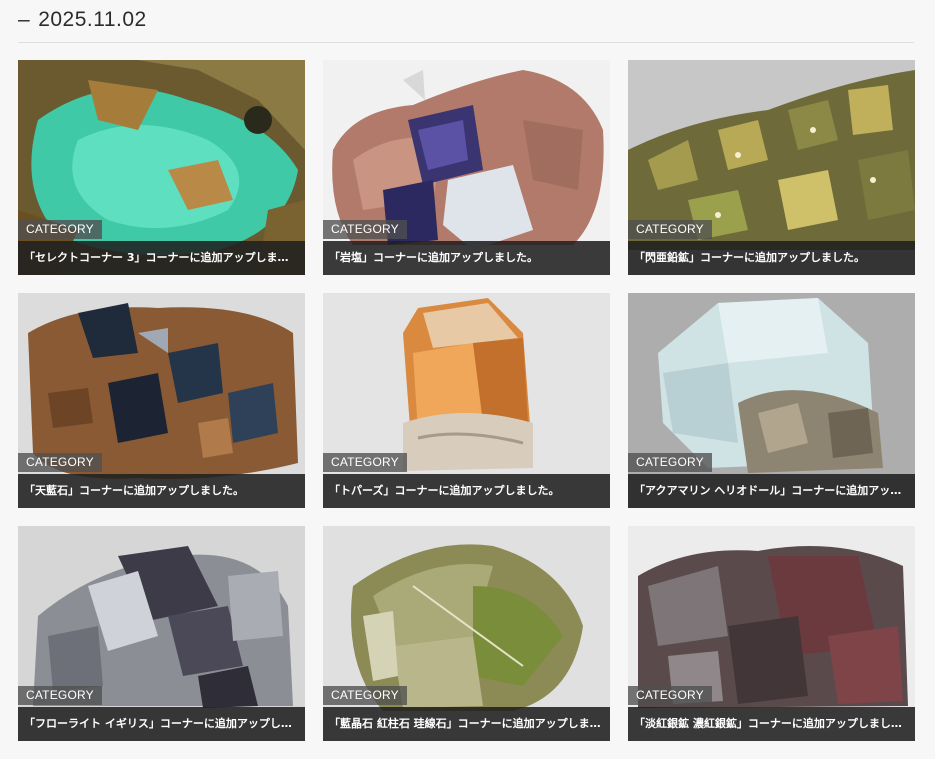  What do you see at coordinates (771, 491) in the screenshot?
I see `post-title: 「アクアマリン ヘリオドール」コーナーに追加アップしました。` at bounding box center [771, 491].